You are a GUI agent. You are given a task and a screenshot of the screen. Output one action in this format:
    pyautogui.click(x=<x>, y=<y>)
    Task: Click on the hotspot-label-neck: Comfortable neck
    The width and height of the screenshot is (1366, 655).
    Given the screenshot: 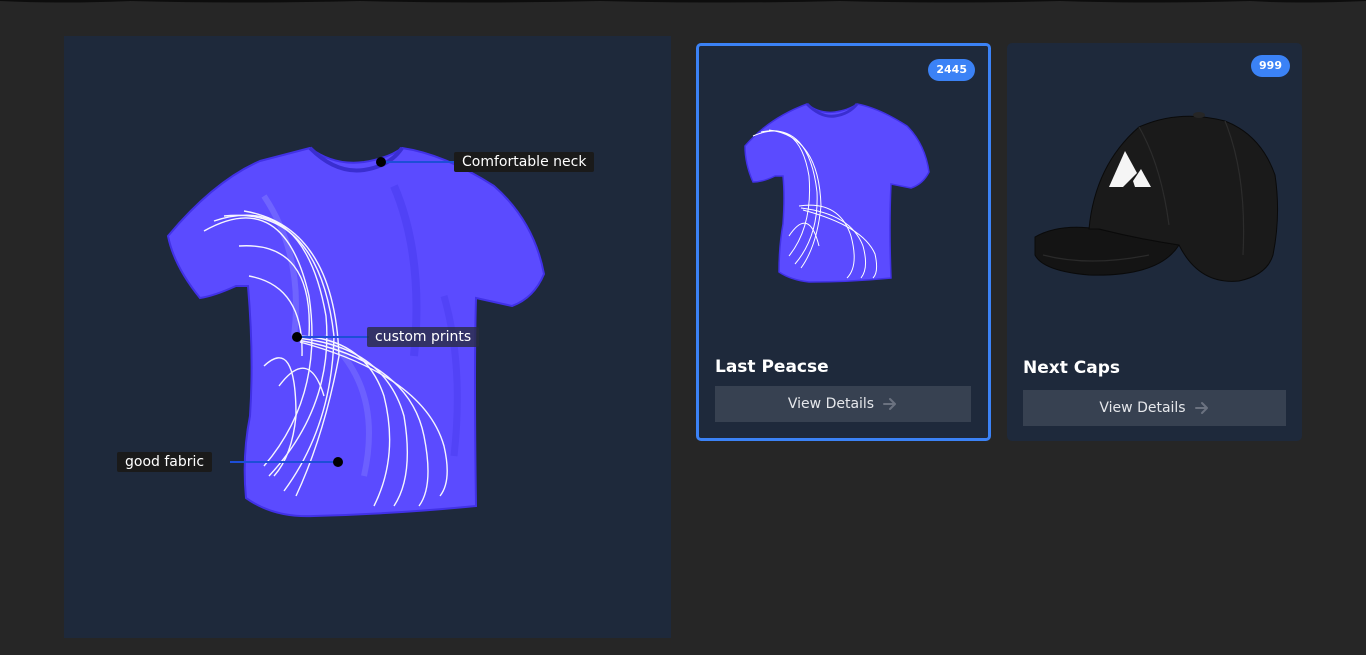 What is the action you would take?
    pyautogui.click(x=524, y=162)
    